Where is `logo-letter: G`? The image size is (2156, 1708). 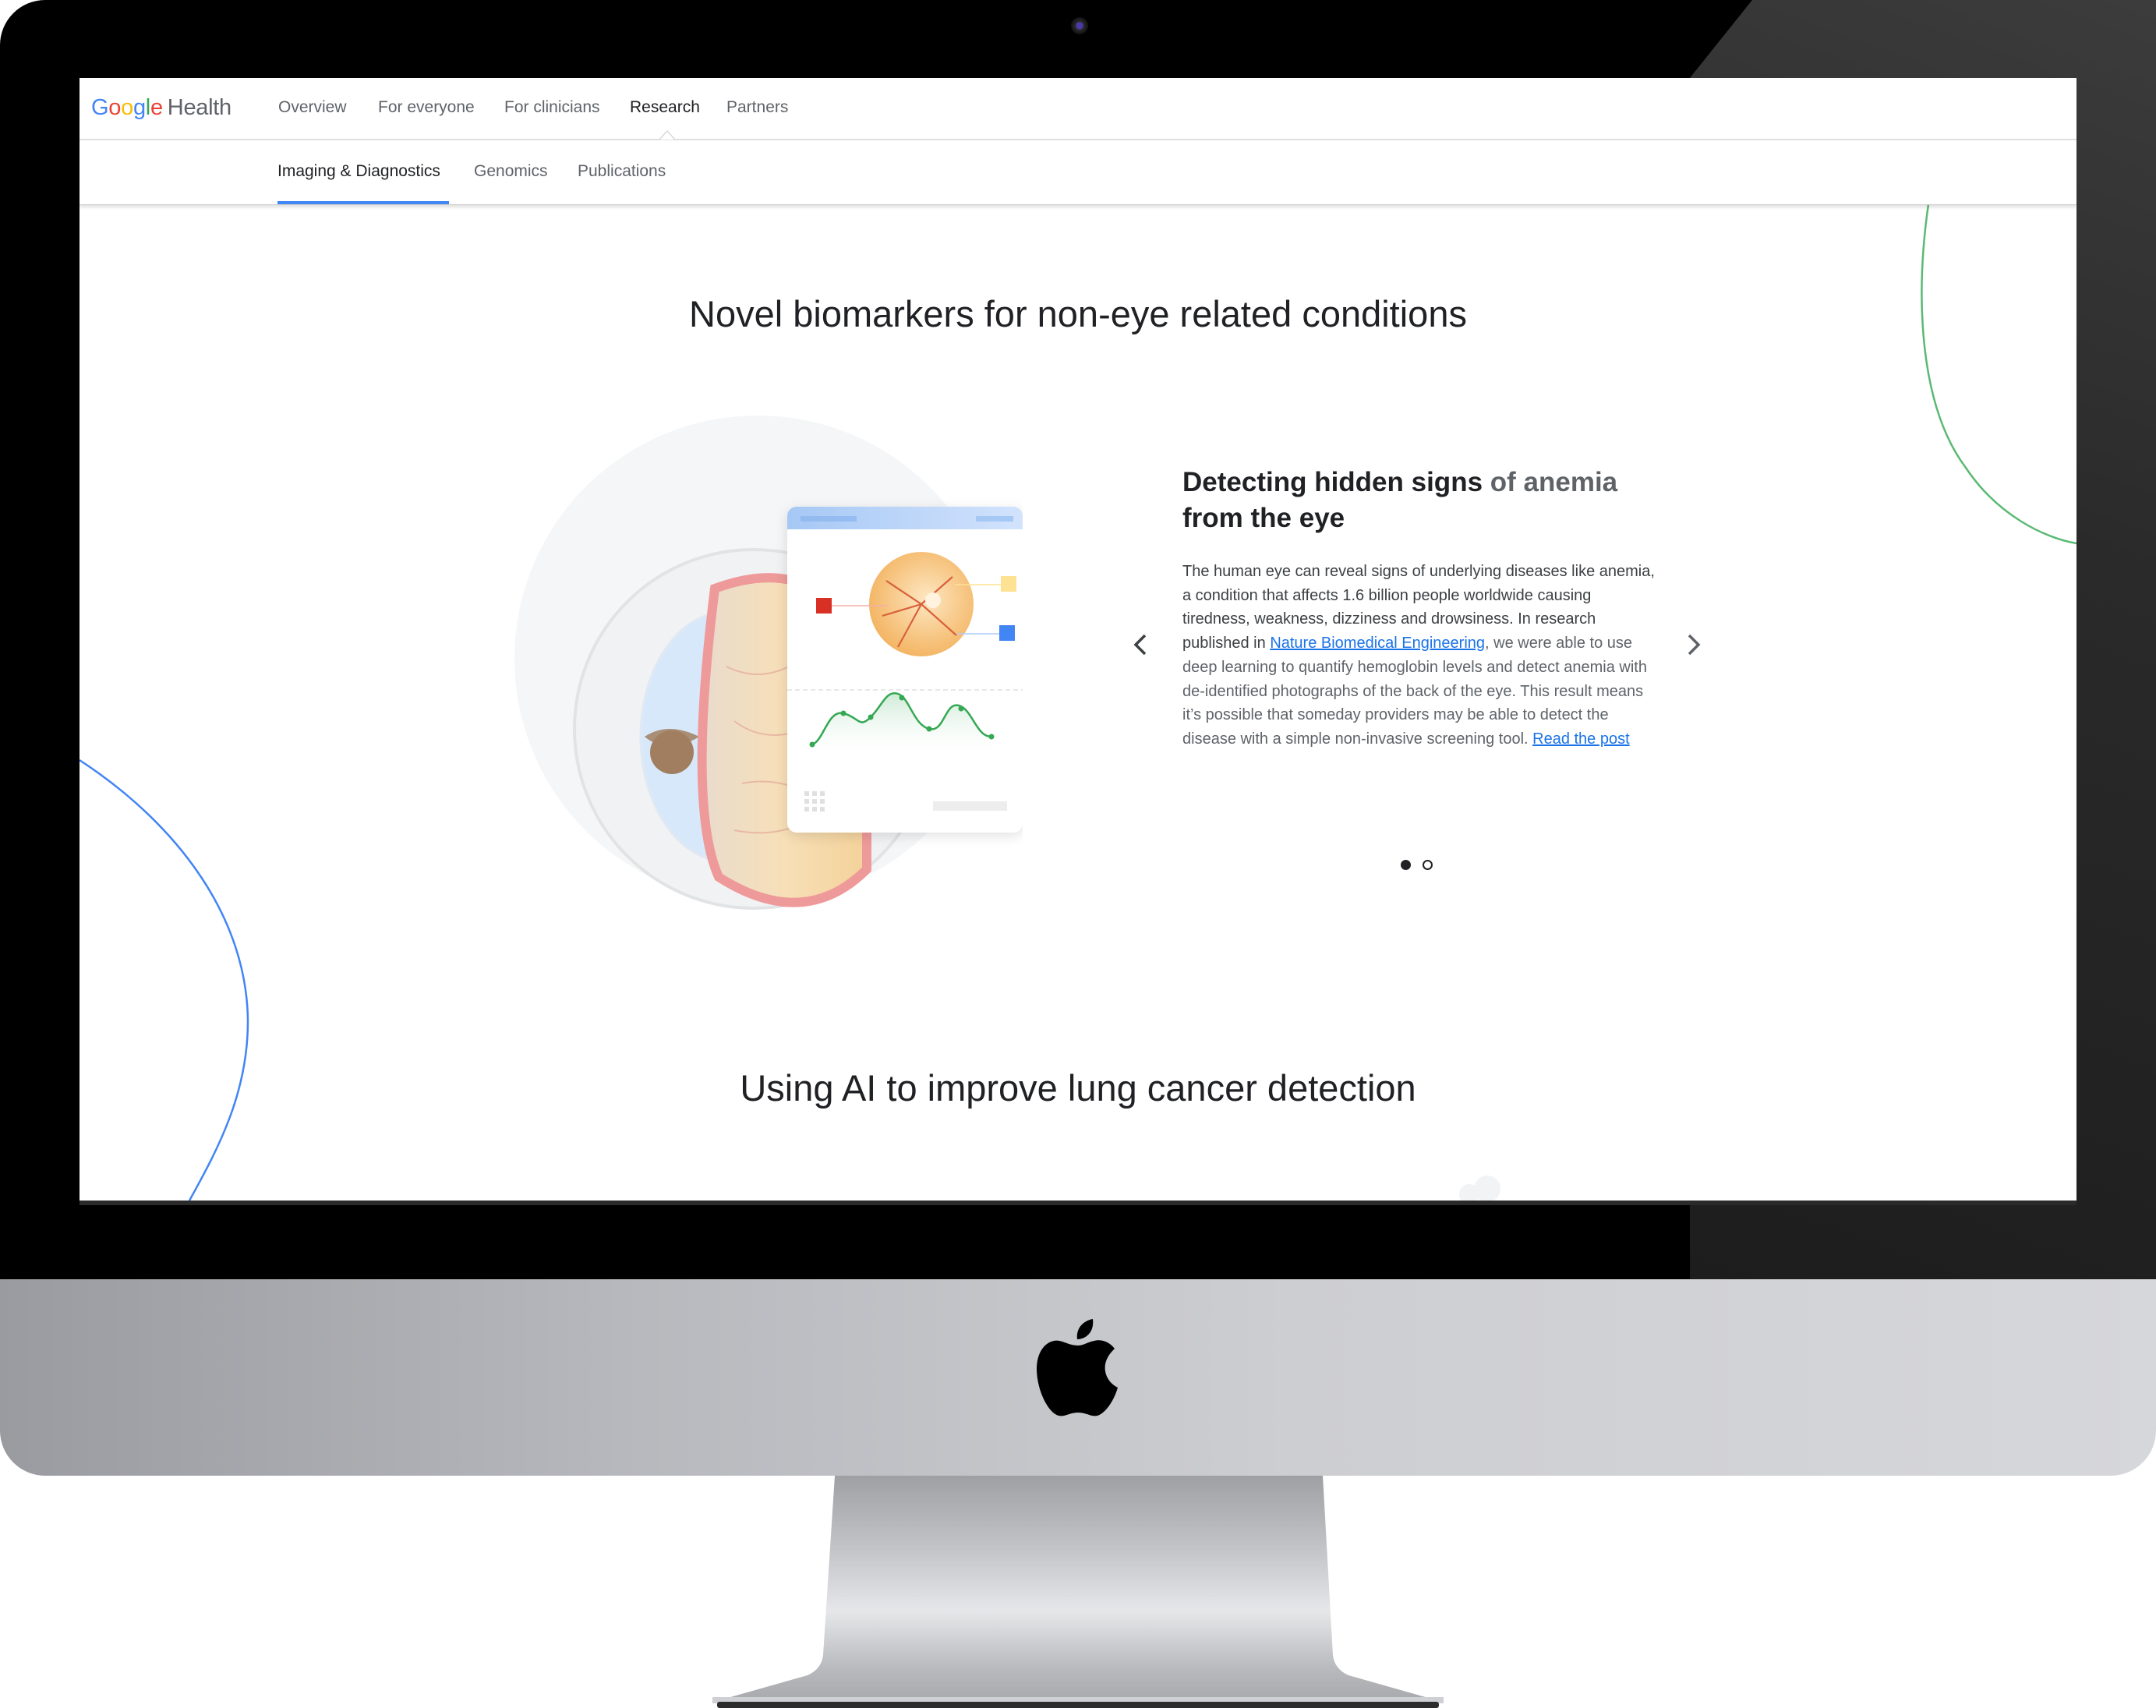
logo-letter: G is located at coordinates (100, 107).